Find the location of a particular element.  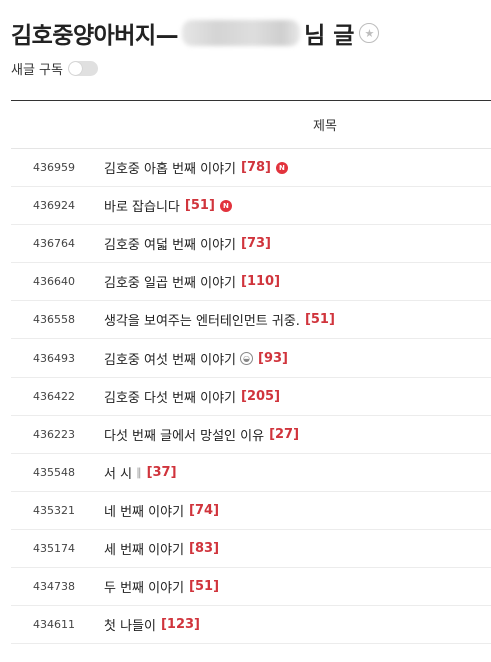

post-title-link: 김호중 일곱 번째 이야기 is located at coordinates (170, 281).